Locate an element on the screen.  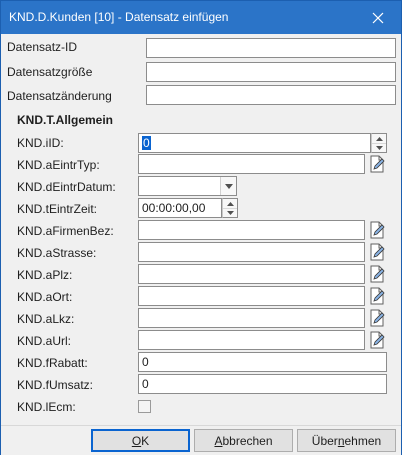
iid-spinner is located at coordinates (379, 143).